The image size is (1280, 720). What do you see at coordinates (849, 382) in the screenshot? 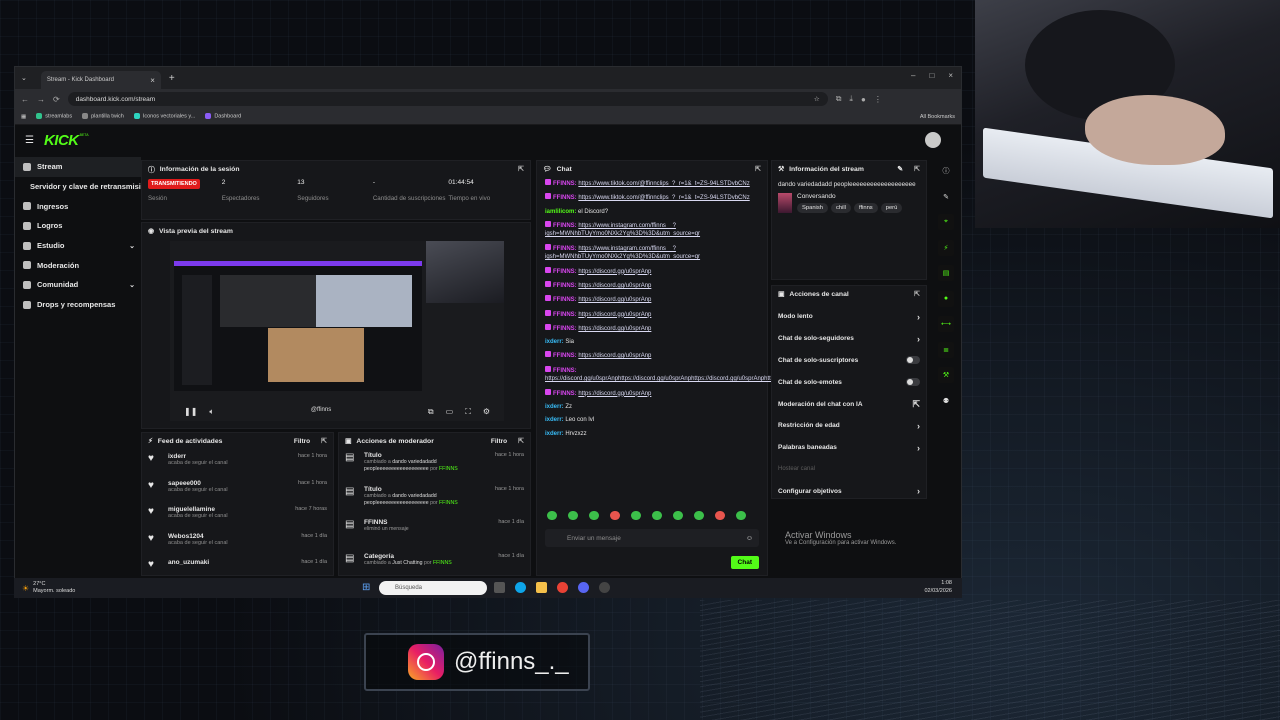
I see `channel-action: Chat de solo-emotes` at bounding box center [849, 382].